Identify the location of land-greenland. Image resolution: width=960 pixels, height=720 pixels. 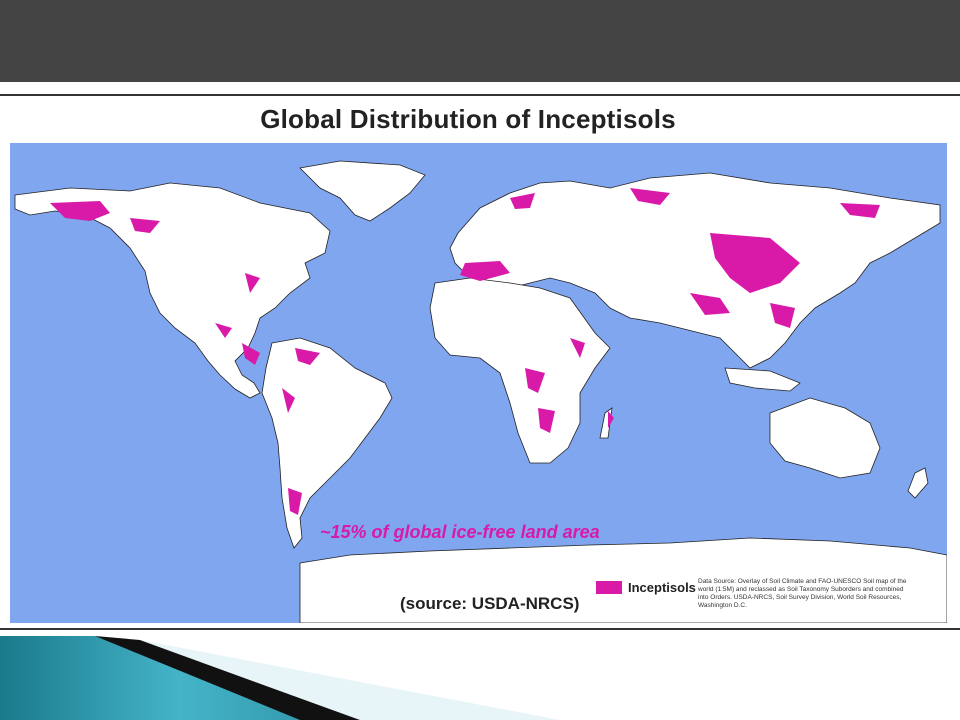
(362, 191).